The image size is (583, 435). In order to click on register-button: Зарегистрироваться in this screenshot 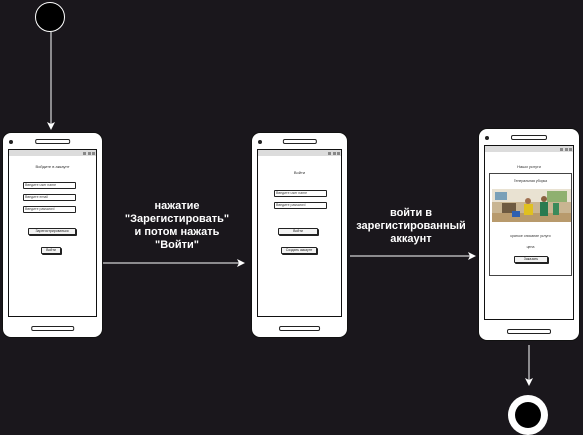, I will do `click(52, 231)`.